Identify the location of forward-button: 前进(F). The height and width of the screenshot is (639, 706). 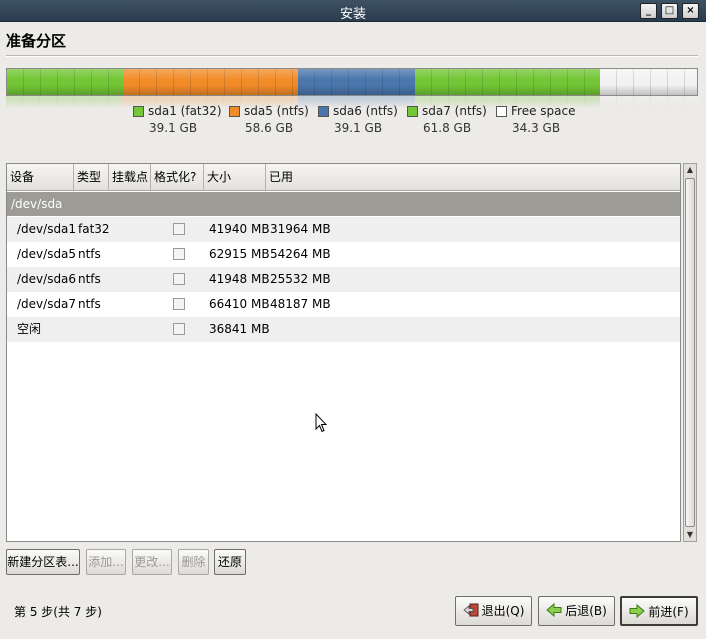
(659, 611).